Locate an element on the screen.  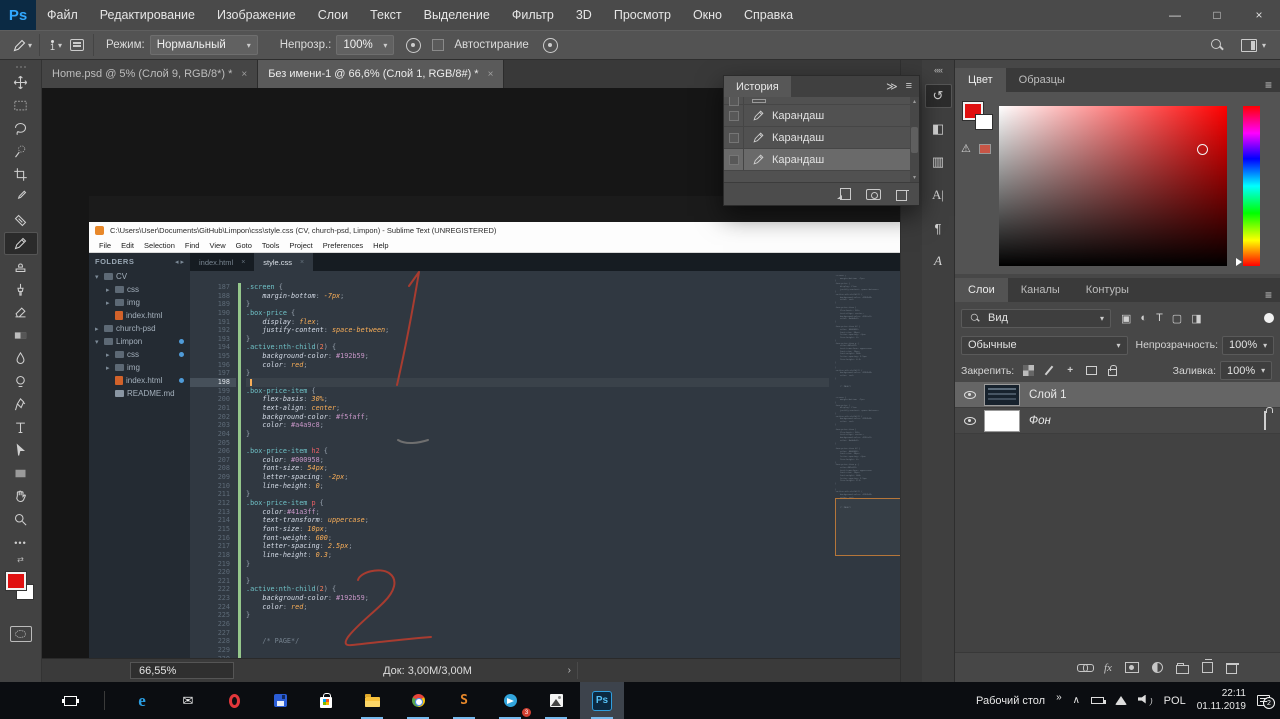
quick-select-tool is located at coordinates (21, 151).